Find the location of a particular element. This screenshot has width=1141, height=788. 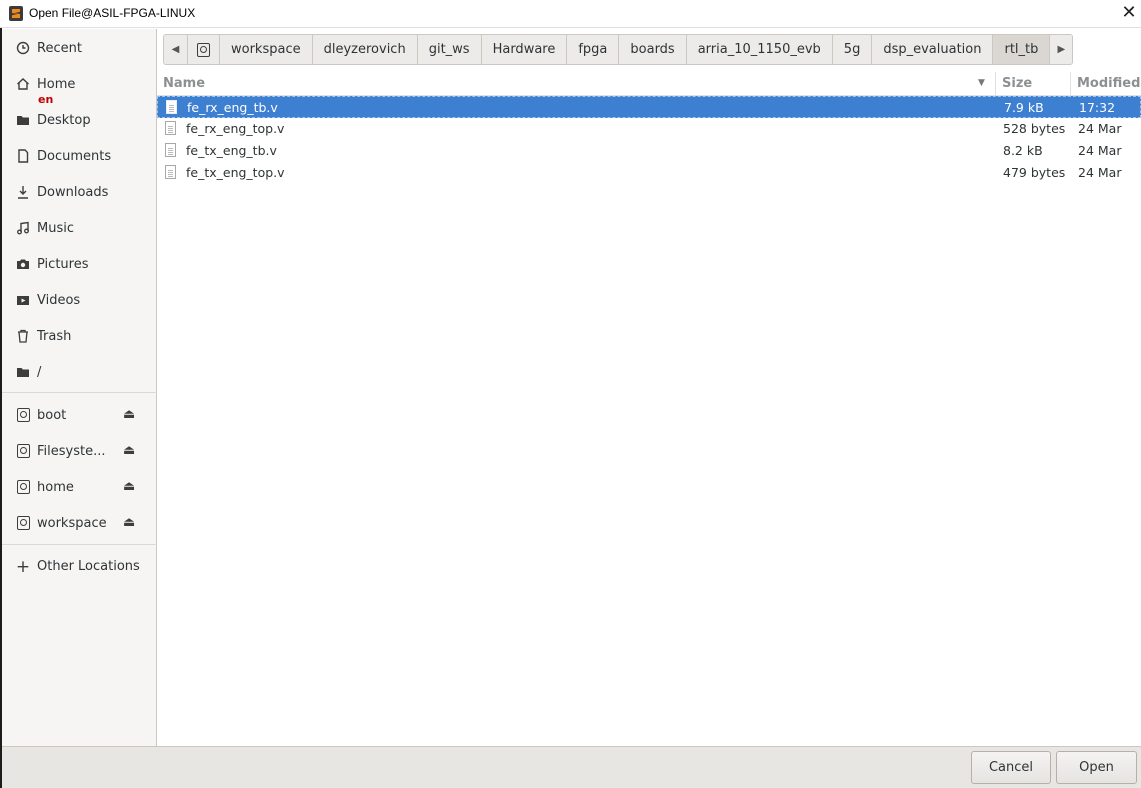

path-segment: 5g is located at coordinates (851, 49).